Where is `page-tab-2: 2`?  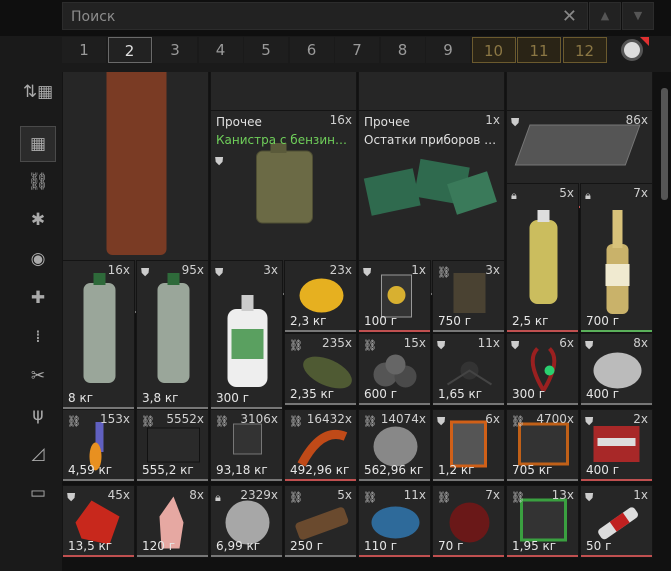 page-tab-2: 2 is located at coordinates (129, 50).